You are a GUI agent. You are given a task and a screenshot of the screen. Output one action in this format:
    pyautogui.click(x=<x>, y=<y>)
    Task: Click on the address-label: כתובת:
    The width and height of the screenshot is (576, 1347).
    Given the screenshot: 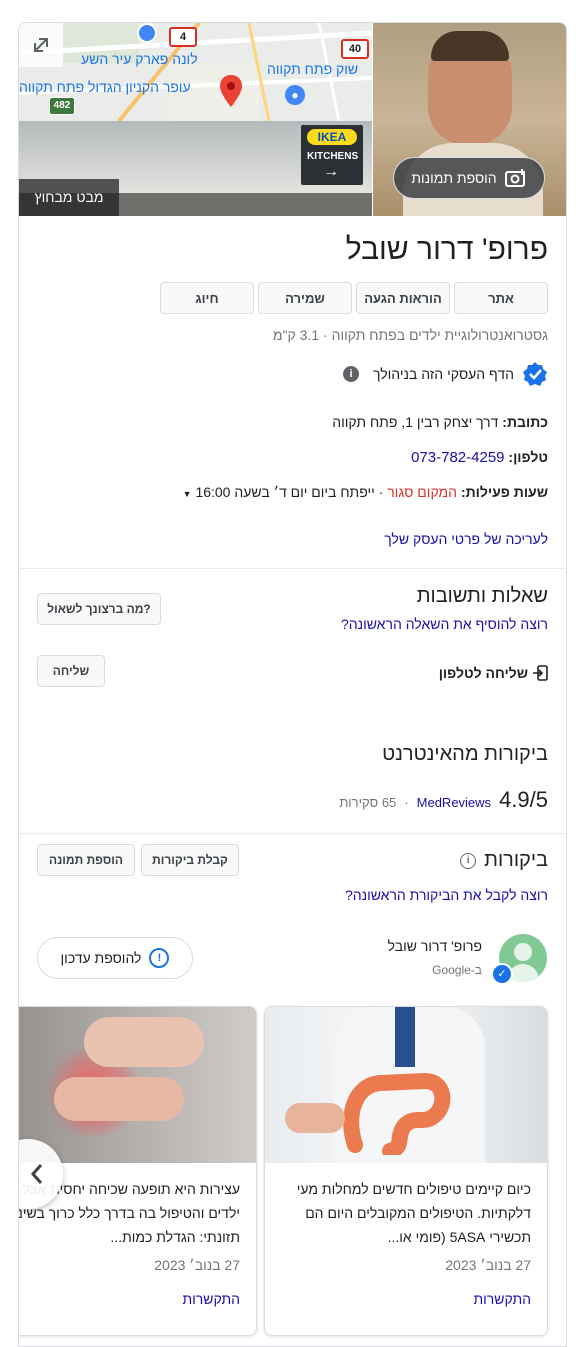 What is the action you would take?
    pyautogui.click(x=525, y=422)
    